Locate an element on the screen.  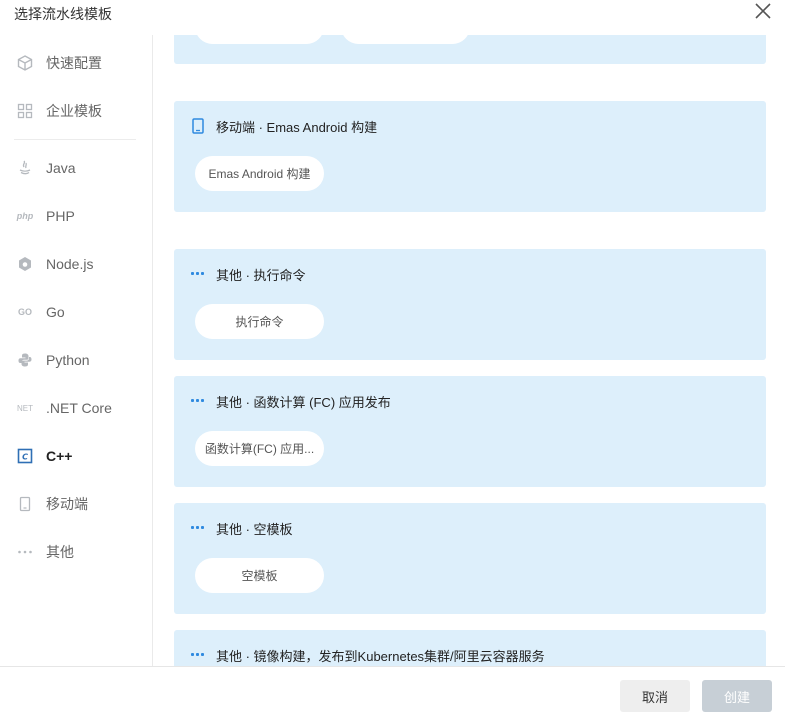
cube-icon is located at coordinates (25, 63).